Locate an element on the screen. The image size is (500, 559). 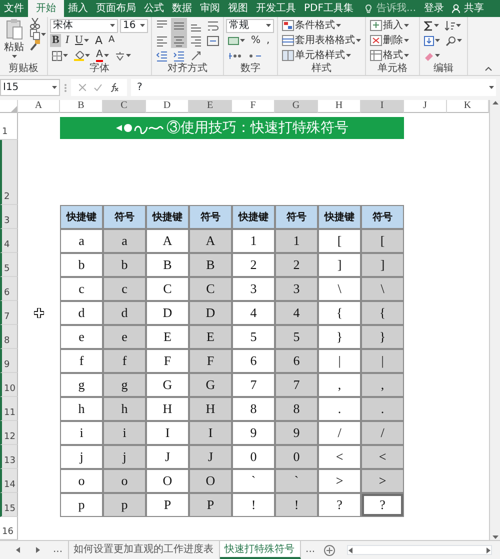
row-header: 7 is located at coordinates (9, 313).